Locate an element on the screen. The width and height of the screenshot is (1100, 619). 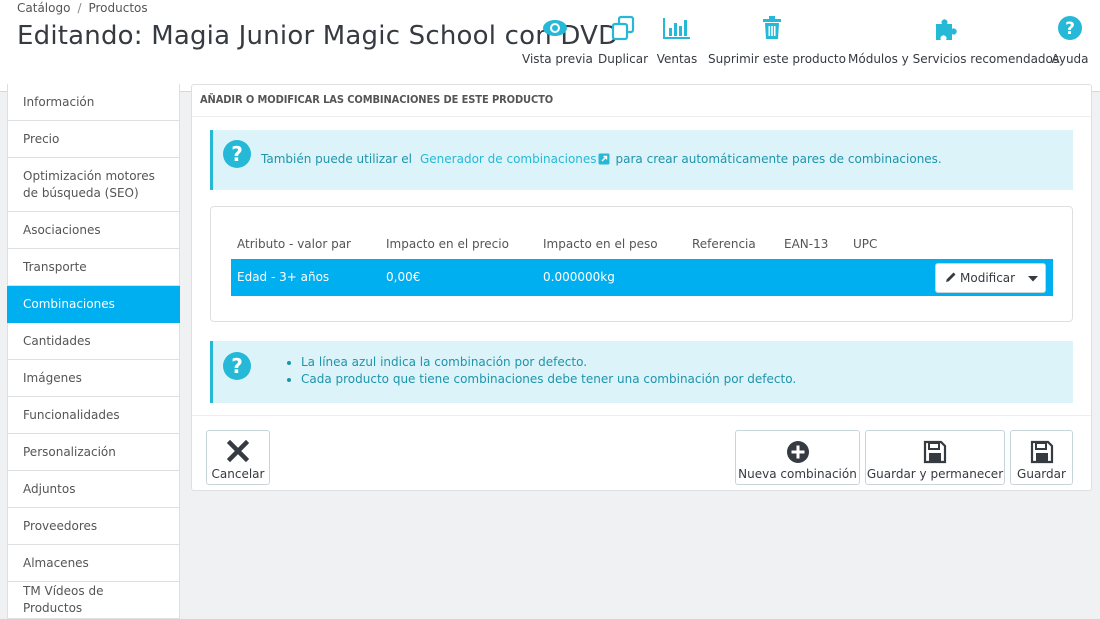
sidebar-item-label: Personalización is located at coordinates (69, 451).